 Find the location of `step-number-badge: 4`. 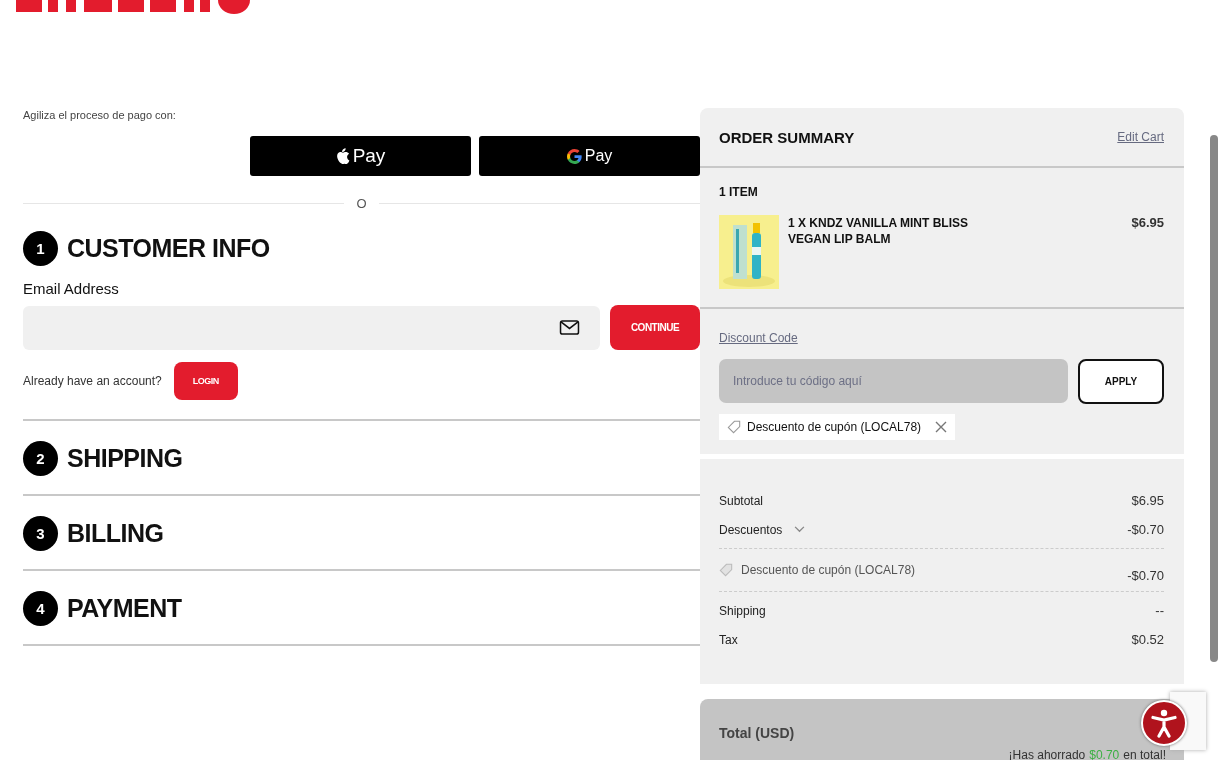

step-number-badge: 4 is located at coordinates (40, 608).